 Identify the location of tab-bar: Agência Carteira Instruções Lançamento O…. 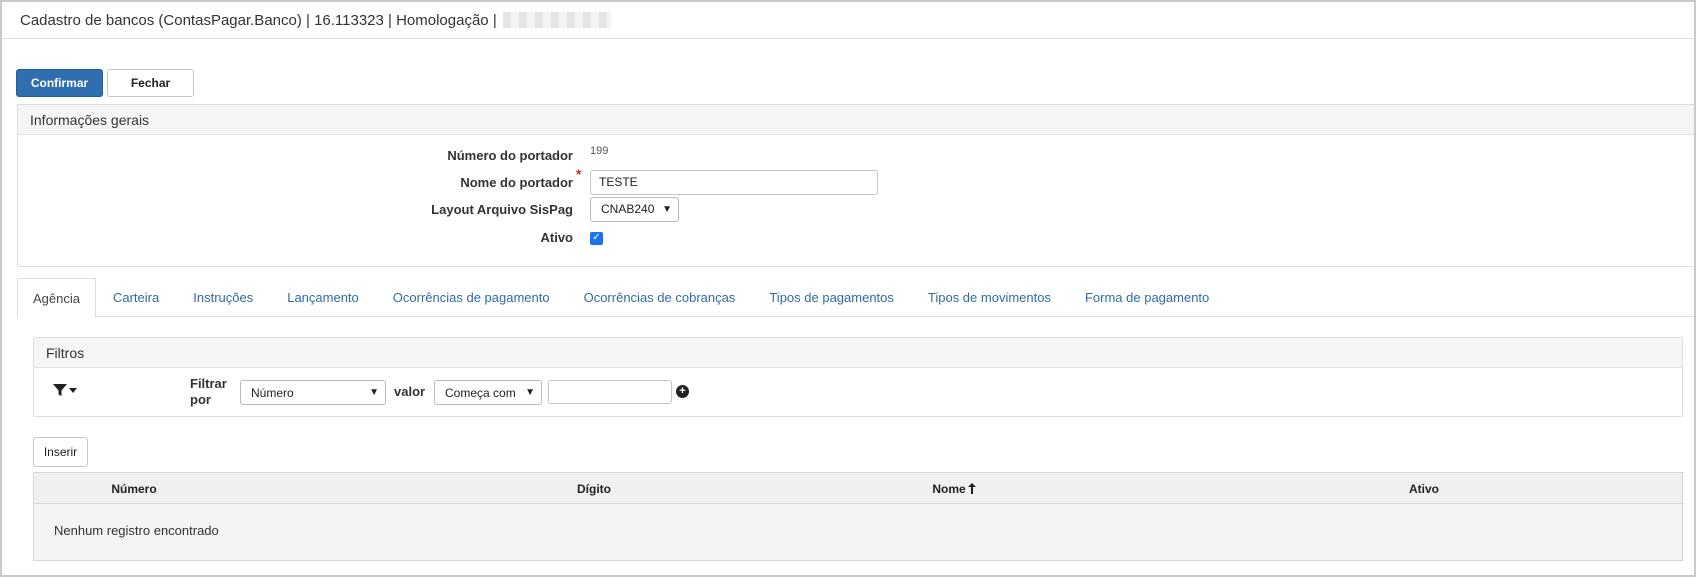
(855, 298).